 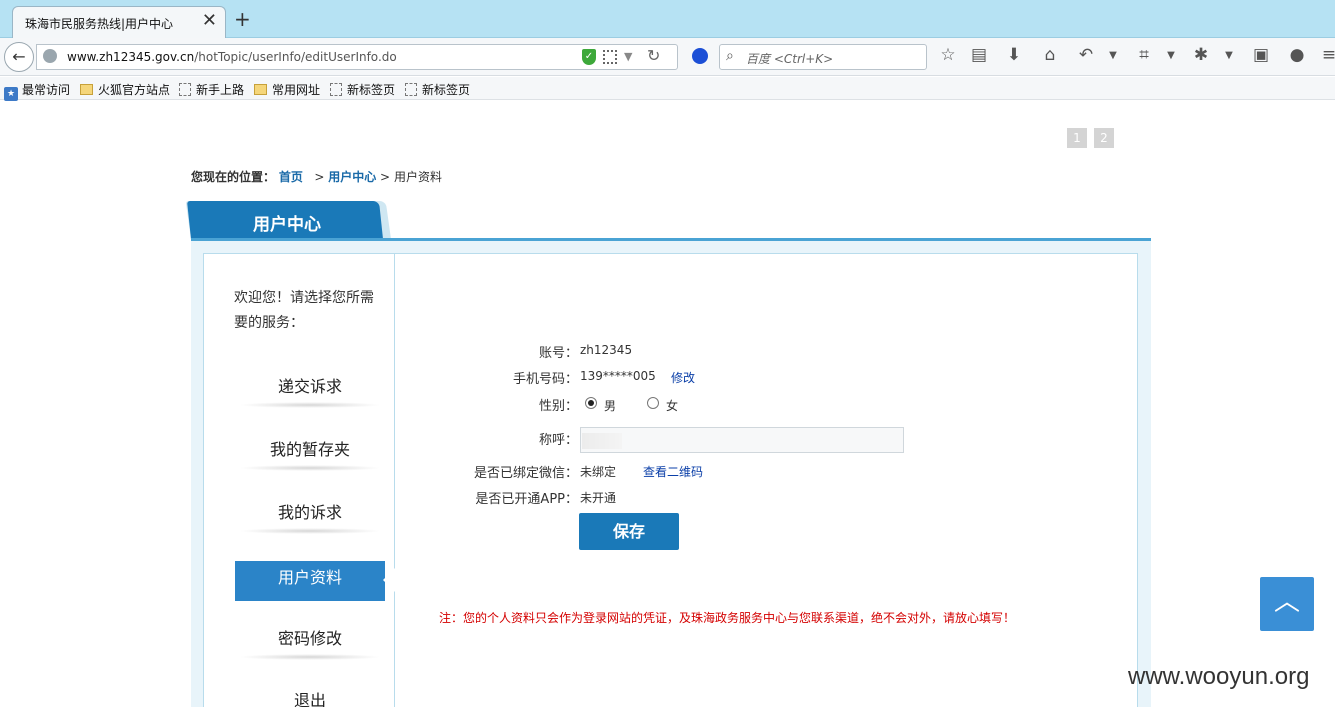 I want to click on search-placeholder: 百度 <Ctrl+K>, so click(x=790, y=59).